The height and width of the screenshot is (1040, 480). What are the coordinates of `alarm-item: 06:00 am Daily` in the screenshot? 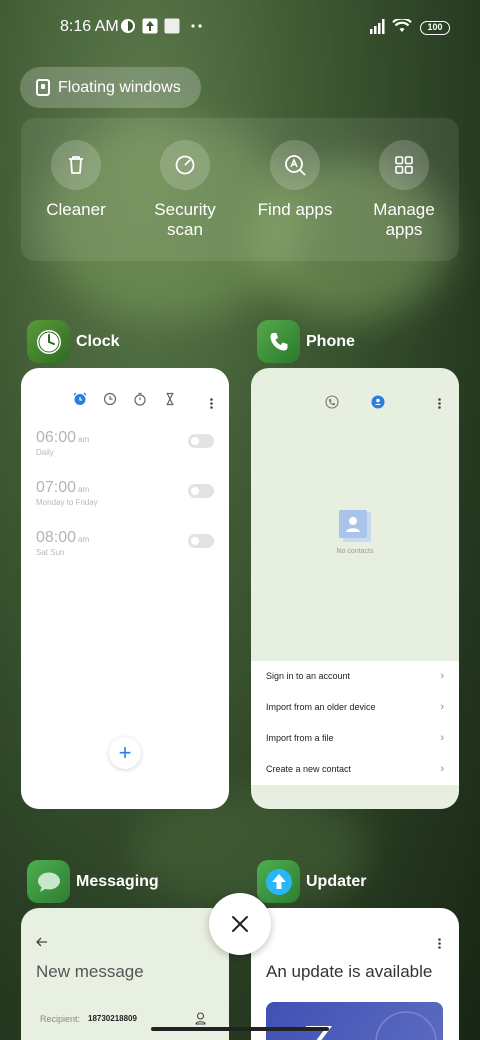 It's located at (62, 443).